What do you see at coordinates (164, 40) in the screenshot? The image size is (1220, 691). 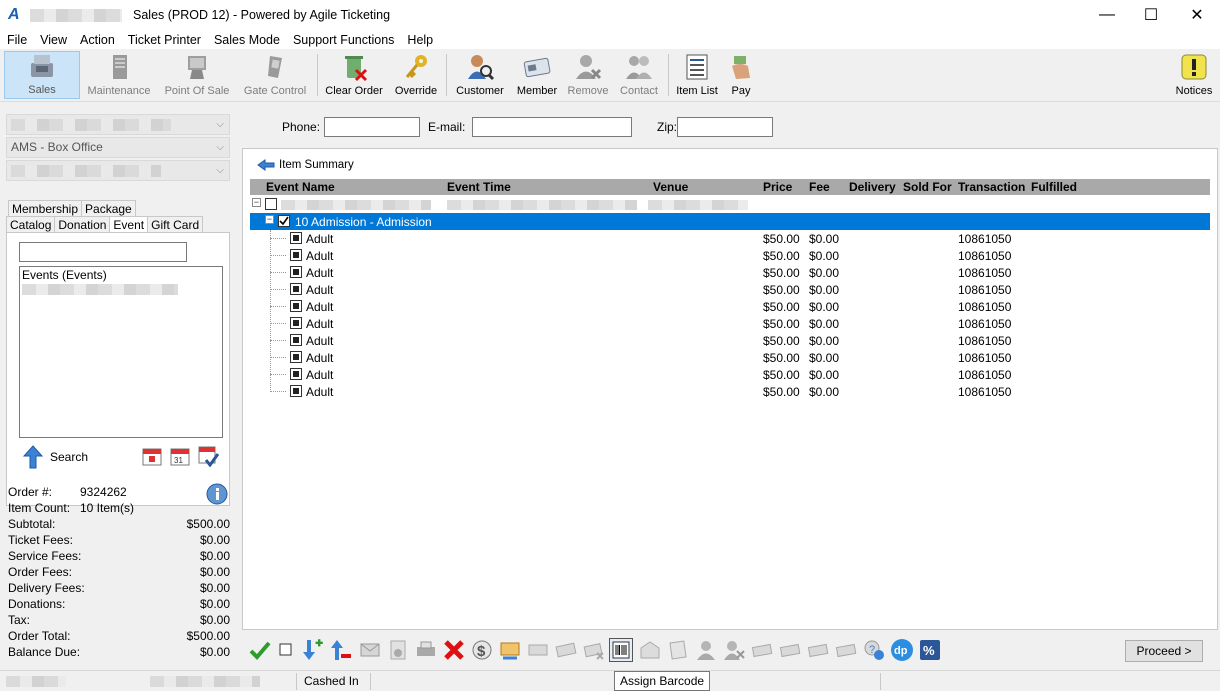 I see `menu-ticket-printer: Ticket Printer` at bounding box center [164, 40].